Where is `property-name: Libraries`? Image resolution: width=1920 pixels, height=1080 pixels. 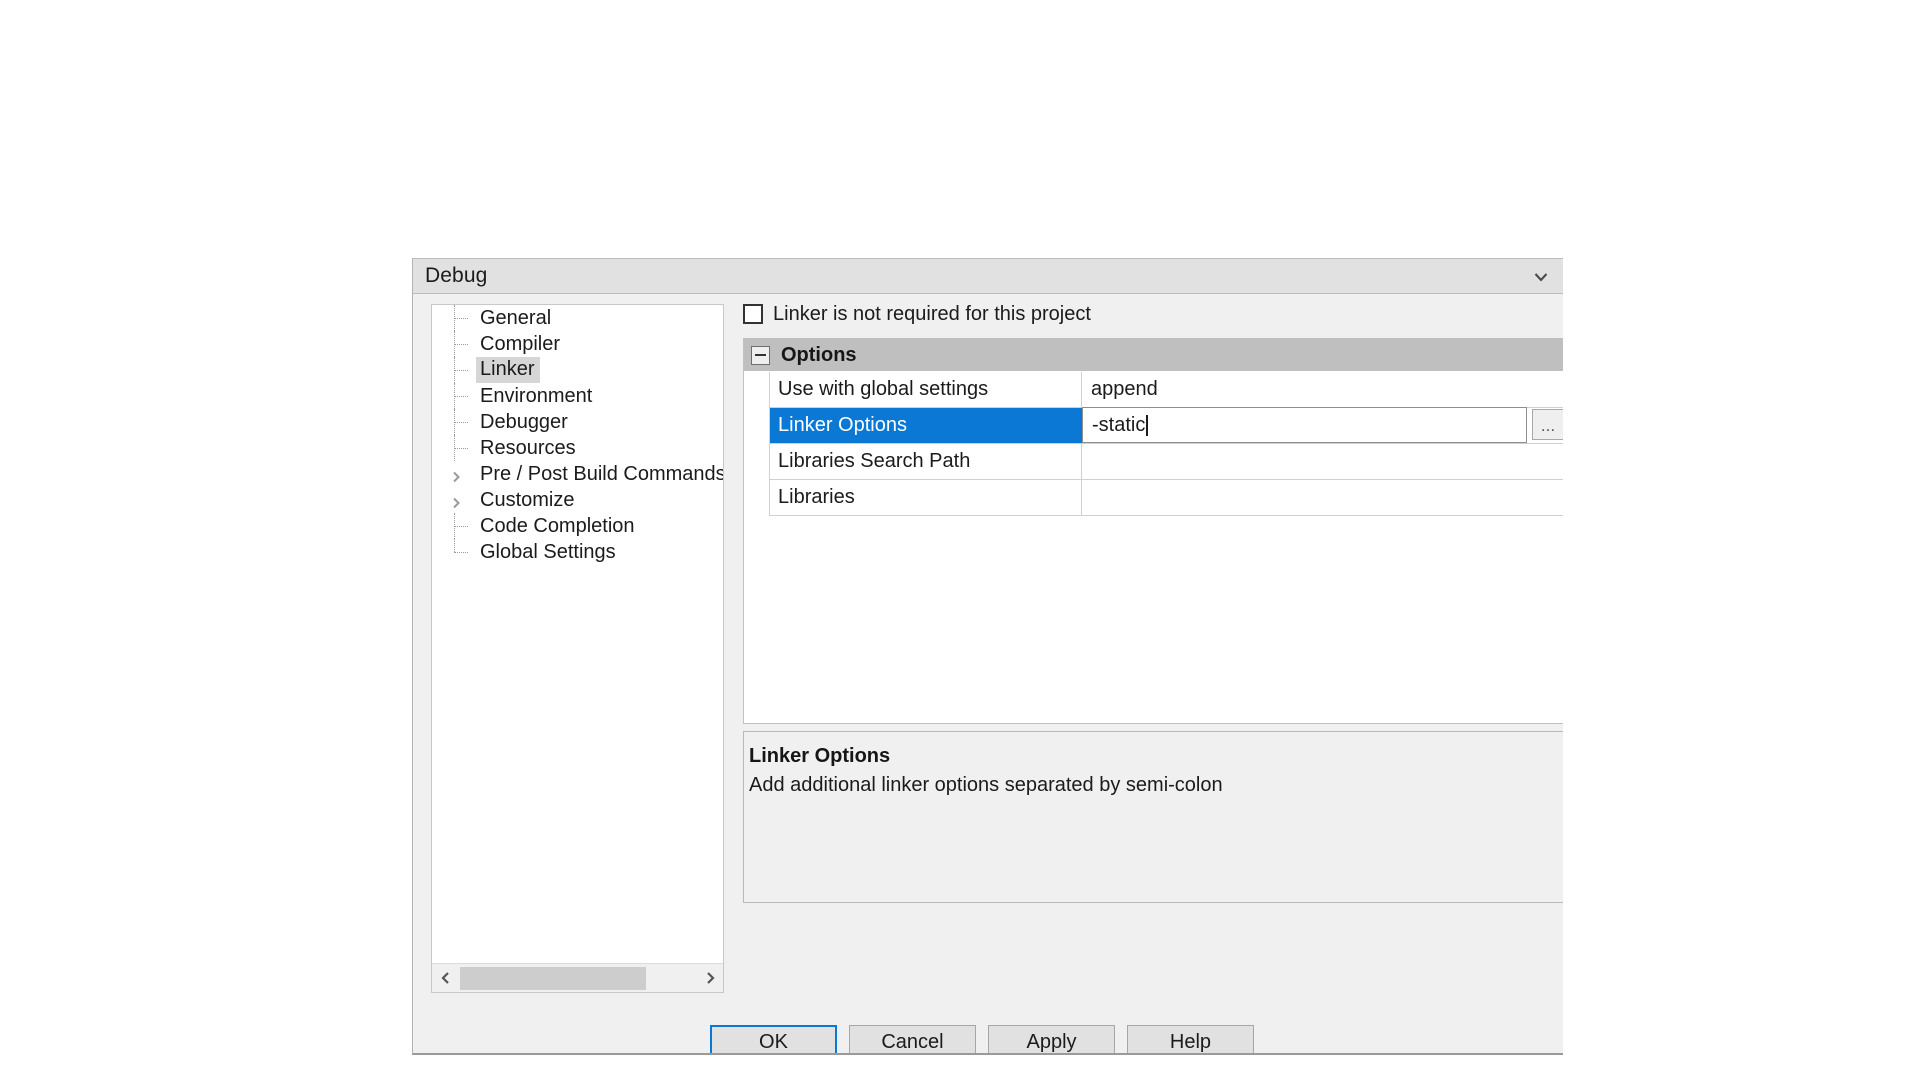
property-name: Libraries is located at coordinates (926, 497).